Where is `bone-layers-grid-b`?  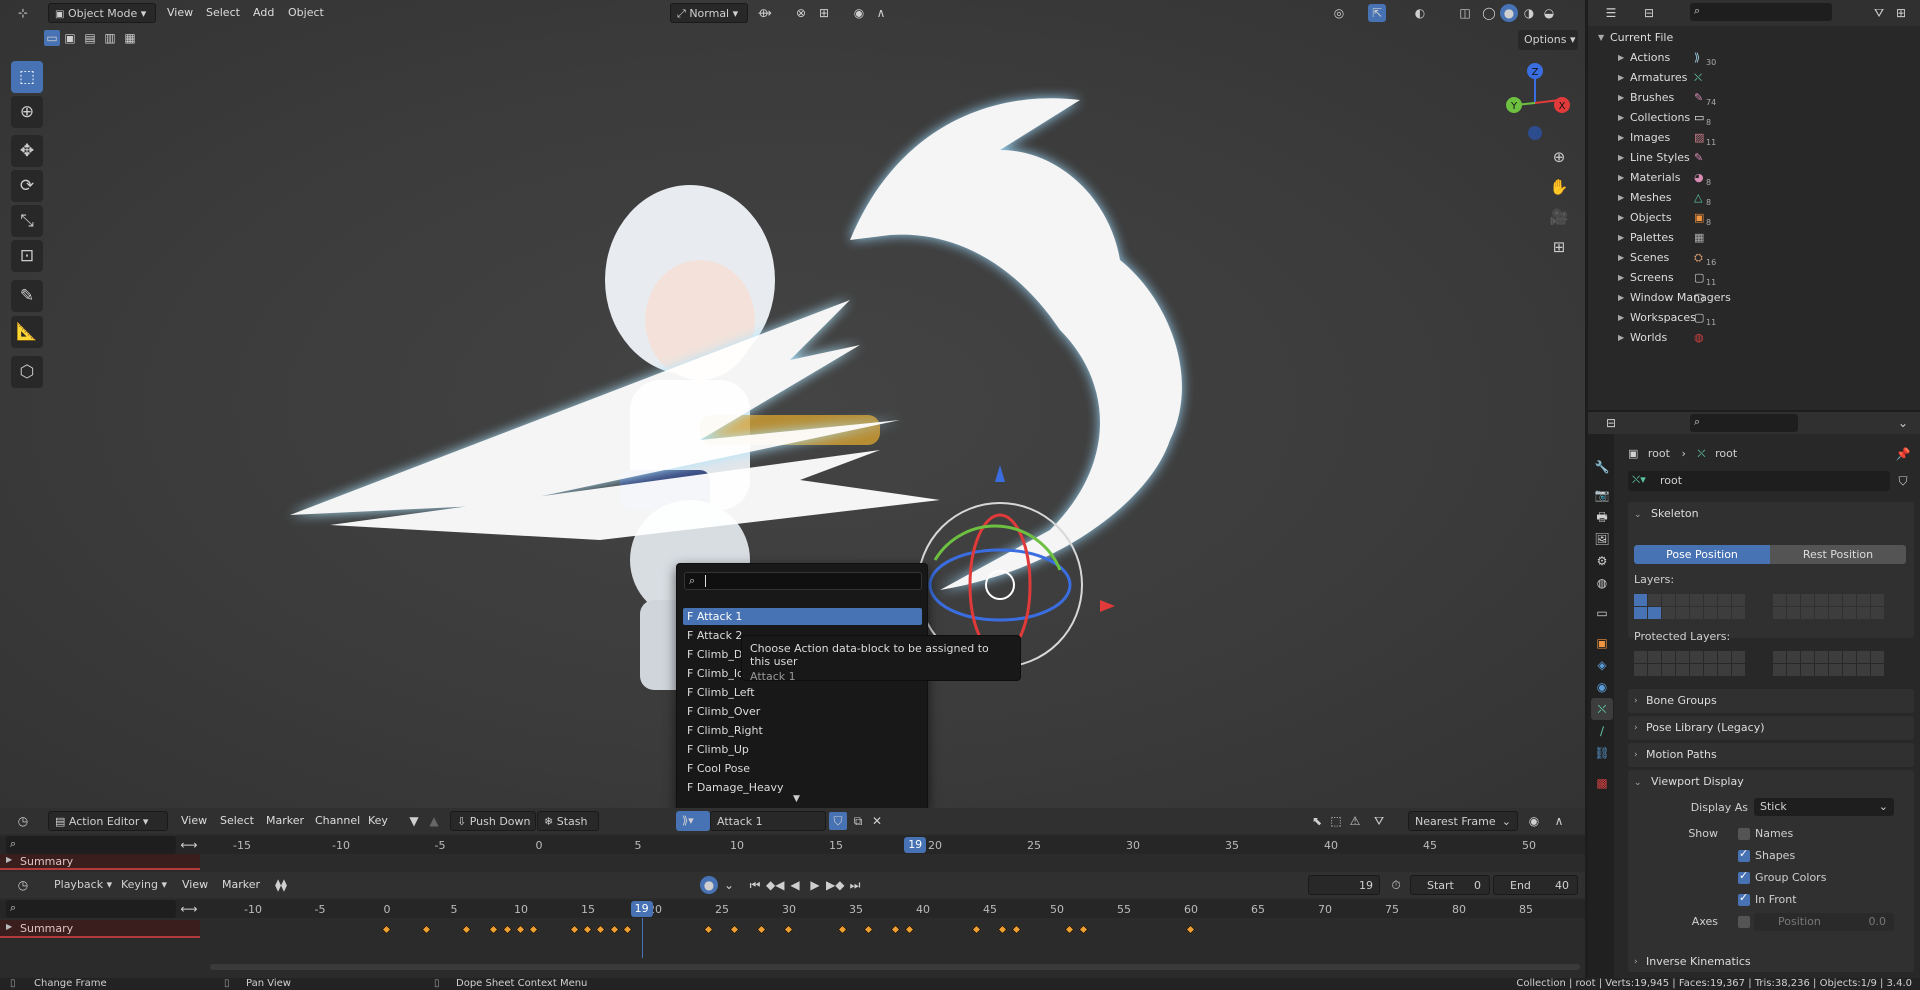
bone-layers-grid-b is located at coordinates (1828, 606).